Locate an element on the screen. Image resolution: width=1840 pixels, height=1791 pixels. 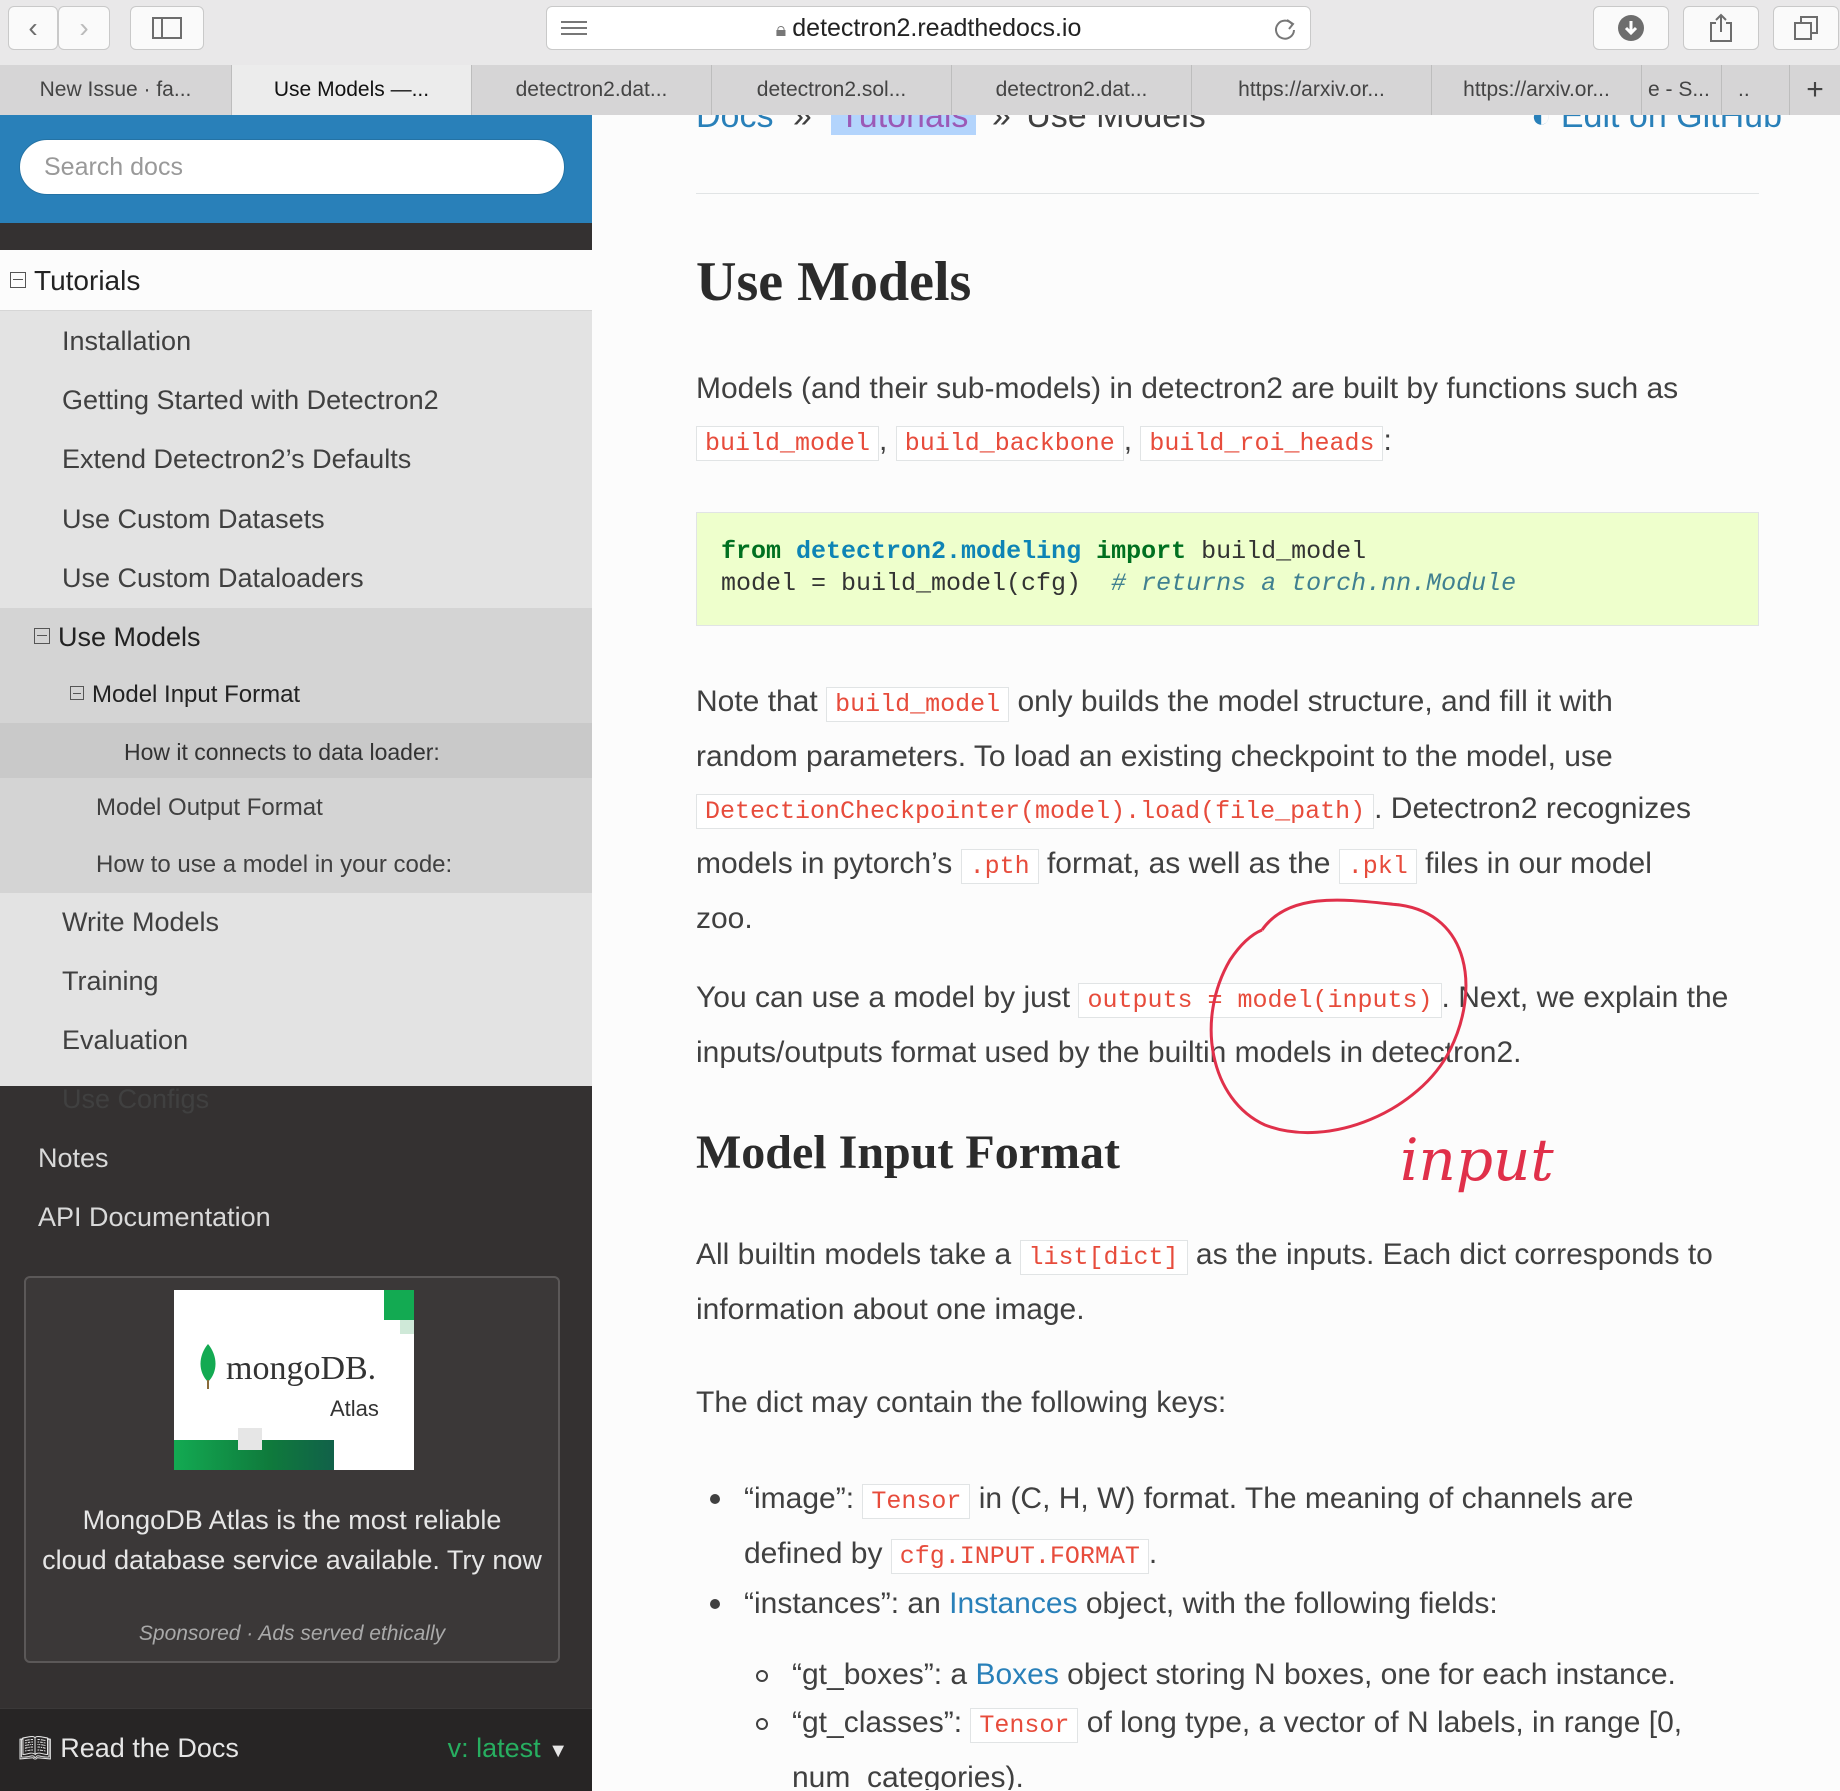
sidebar-icon is located at coordinates (167, 28).